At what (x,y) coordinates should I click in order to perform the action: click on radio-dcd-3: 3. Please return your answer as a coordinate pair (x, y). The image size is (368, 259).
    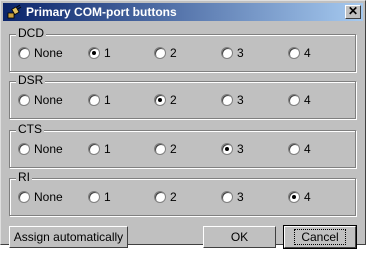
    Looking at the image, I should click on (232, 53).